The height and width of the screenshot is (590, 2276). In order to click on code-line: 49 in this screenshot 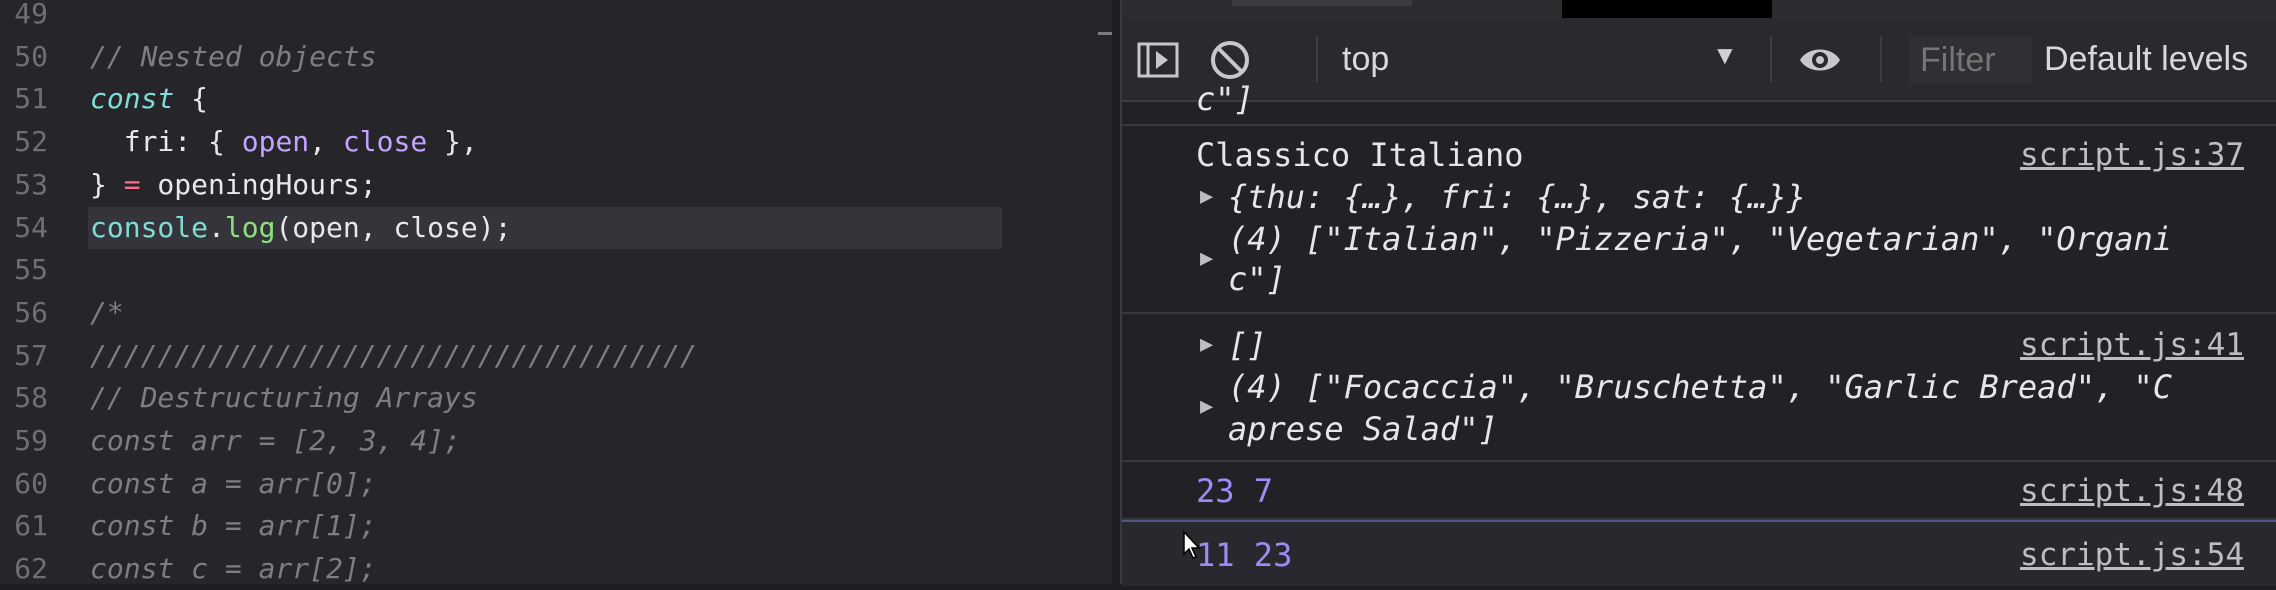, I will do `click(556, 17)`.